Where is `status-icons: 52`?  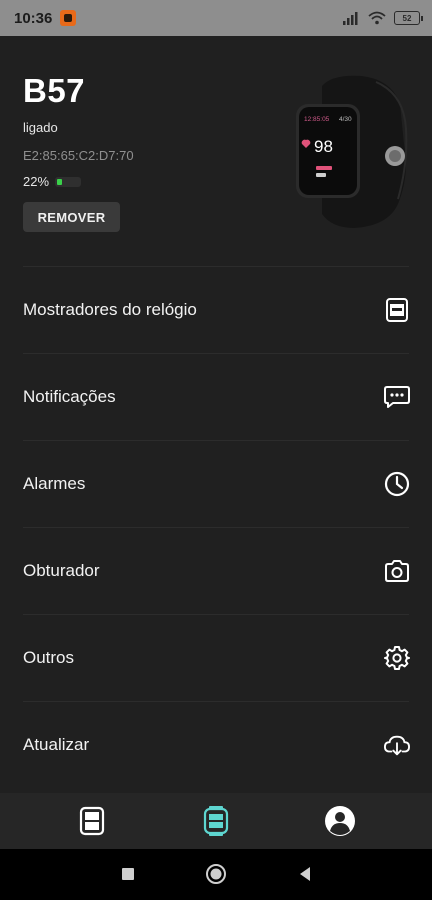
status-icons: 52 is located at coordinates (382, 18).